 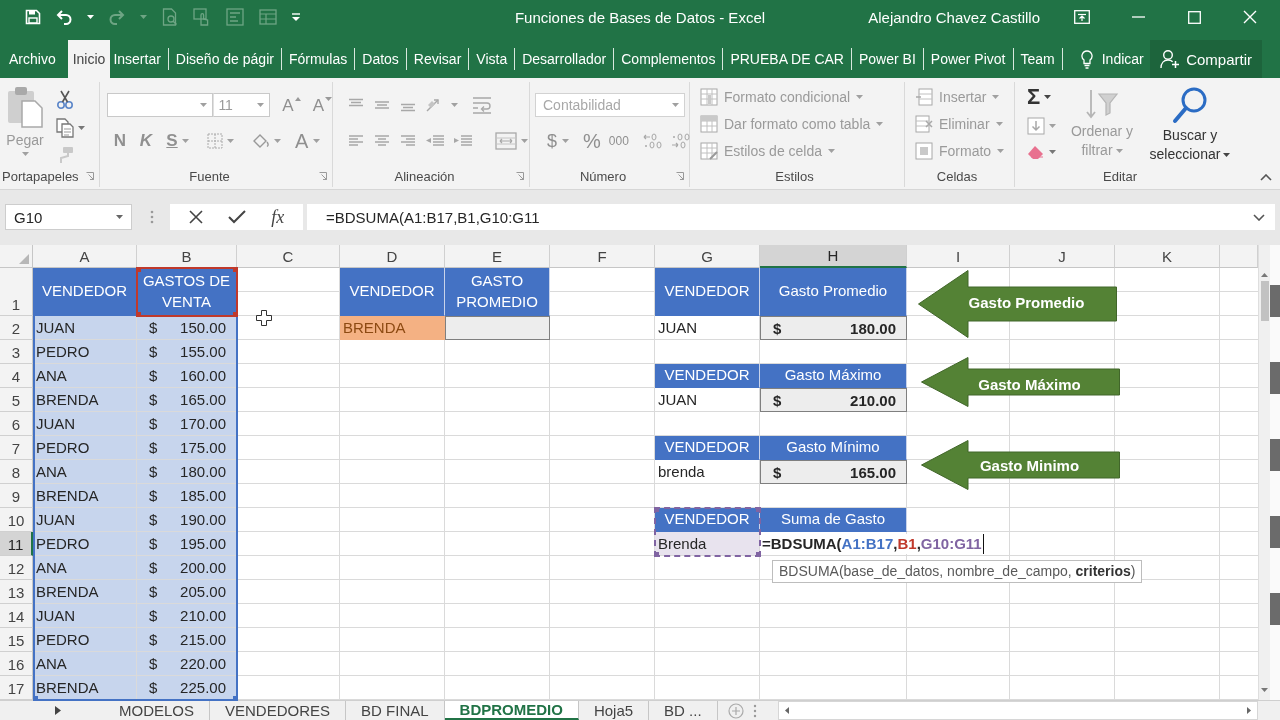 I want to click on row-header: 4, so click(x=16, y=376).